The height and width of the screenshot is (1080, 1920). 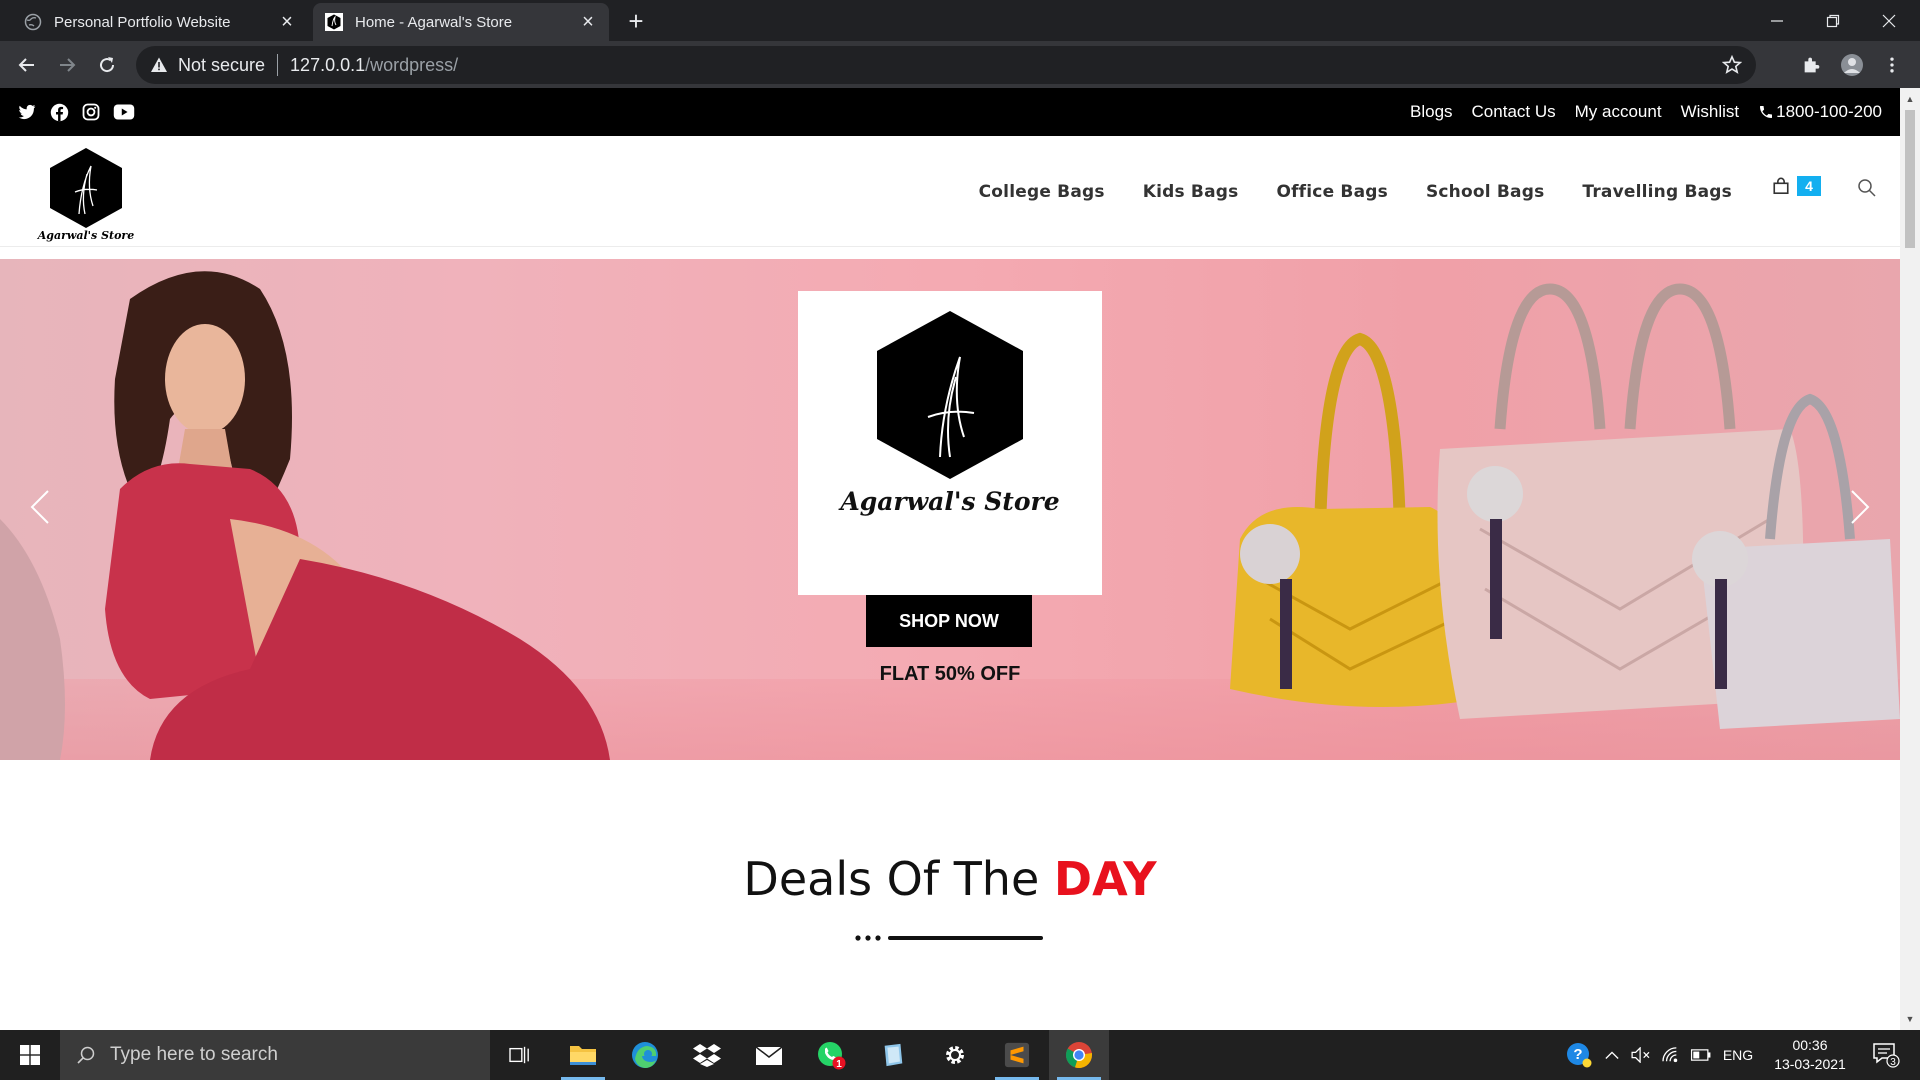 What do you see at coordinates (1910, 559) in the screenshot?
I see `page-scrollbar: ▲ ▼` at bounding box center [1910, 559].